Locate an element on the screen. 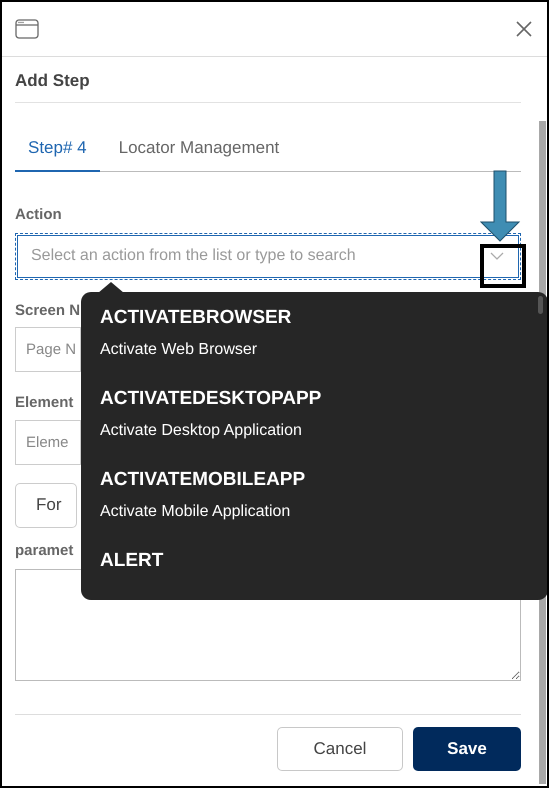  save-button: Save is located at coordinates (467, 749).